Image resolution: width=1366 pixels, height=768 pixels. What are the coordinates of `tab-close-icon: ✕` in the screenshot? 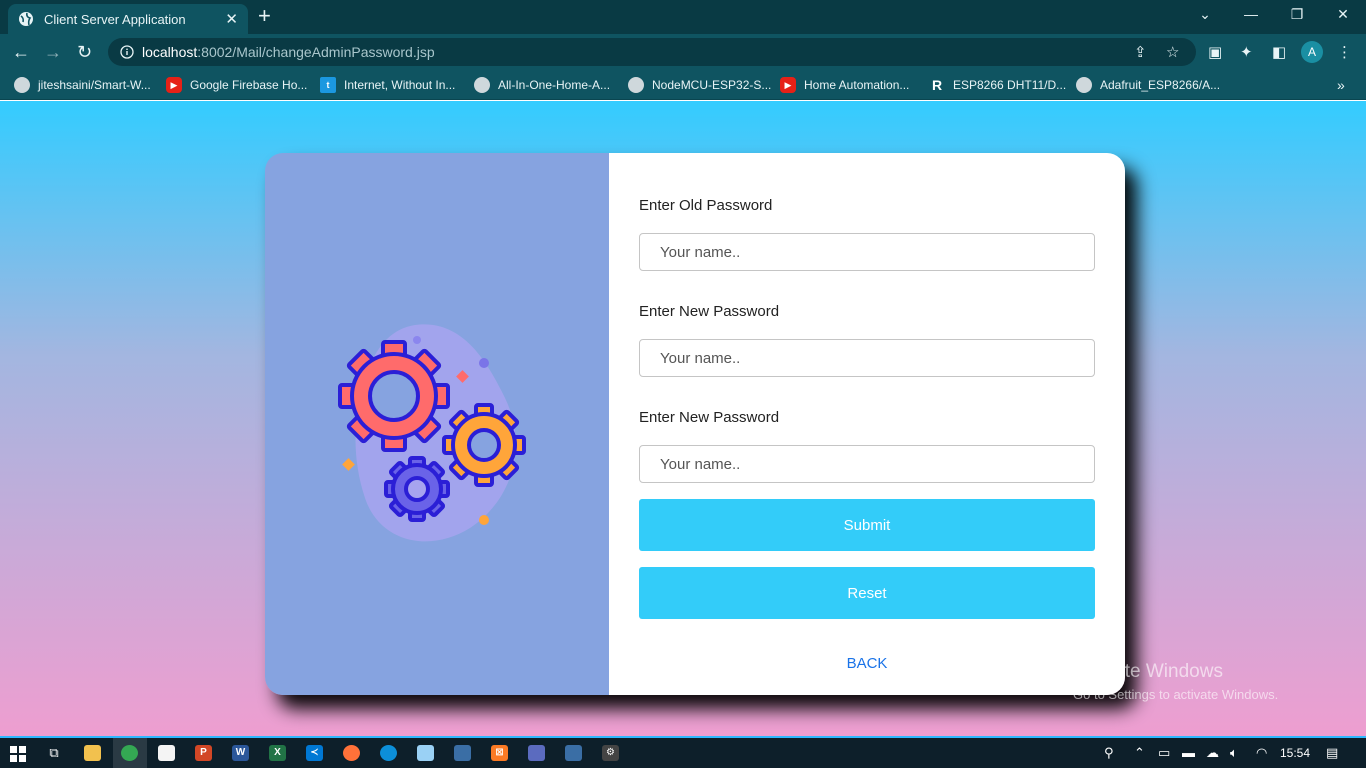 It's located at (231, 19).